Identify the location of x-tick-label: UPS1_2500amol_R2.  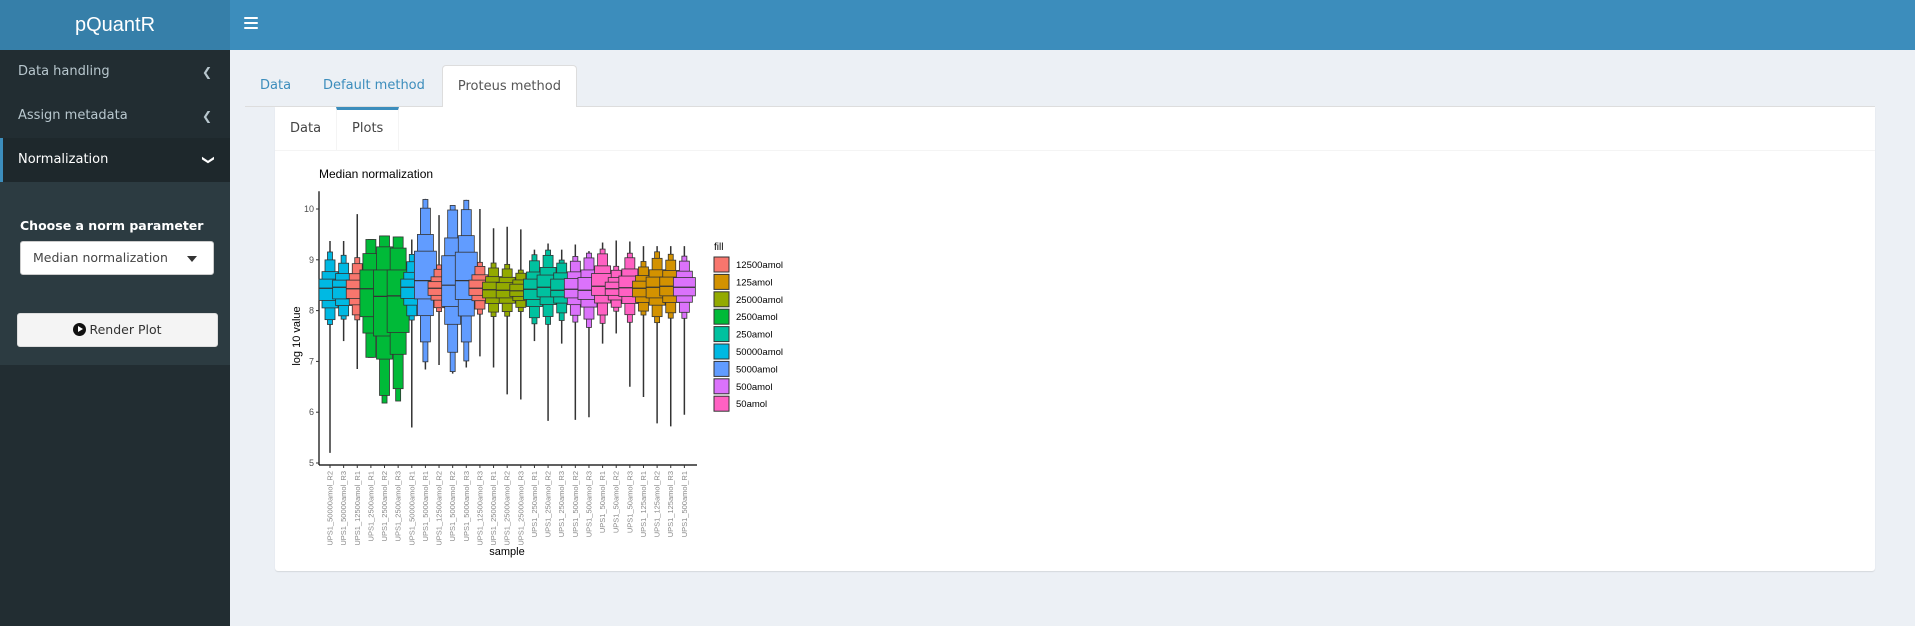
(384, 506).